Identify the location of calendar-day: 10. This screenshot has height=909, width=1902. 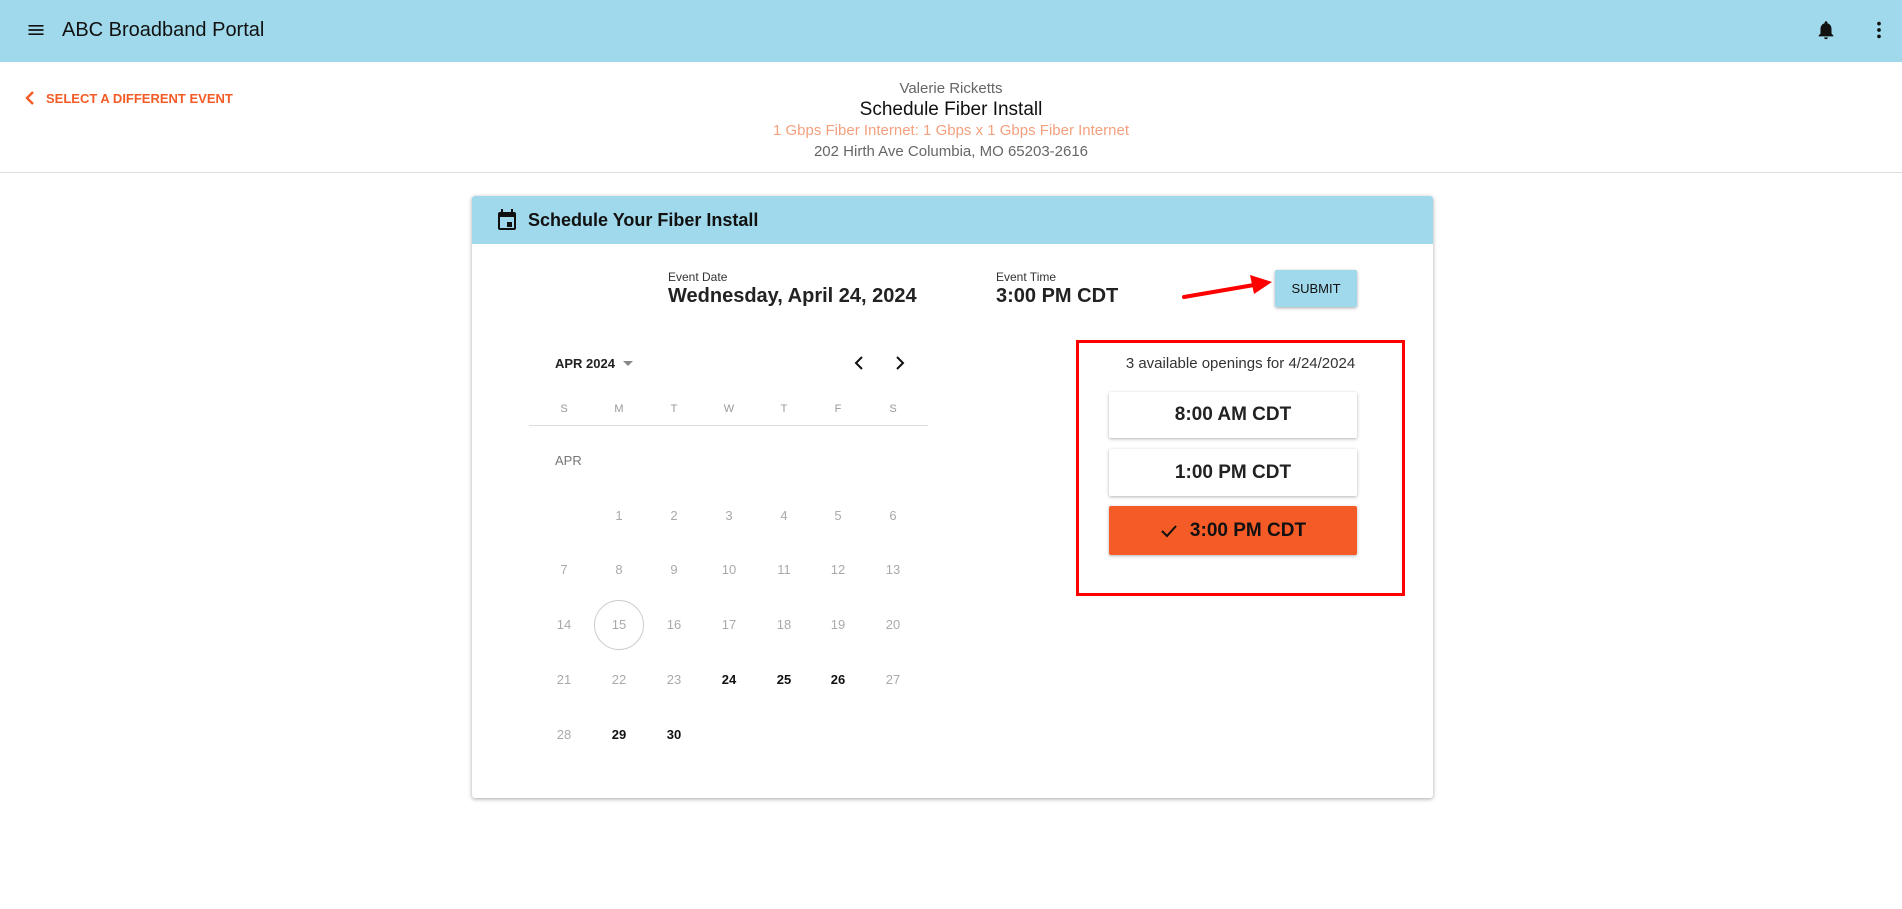
(729, 569).